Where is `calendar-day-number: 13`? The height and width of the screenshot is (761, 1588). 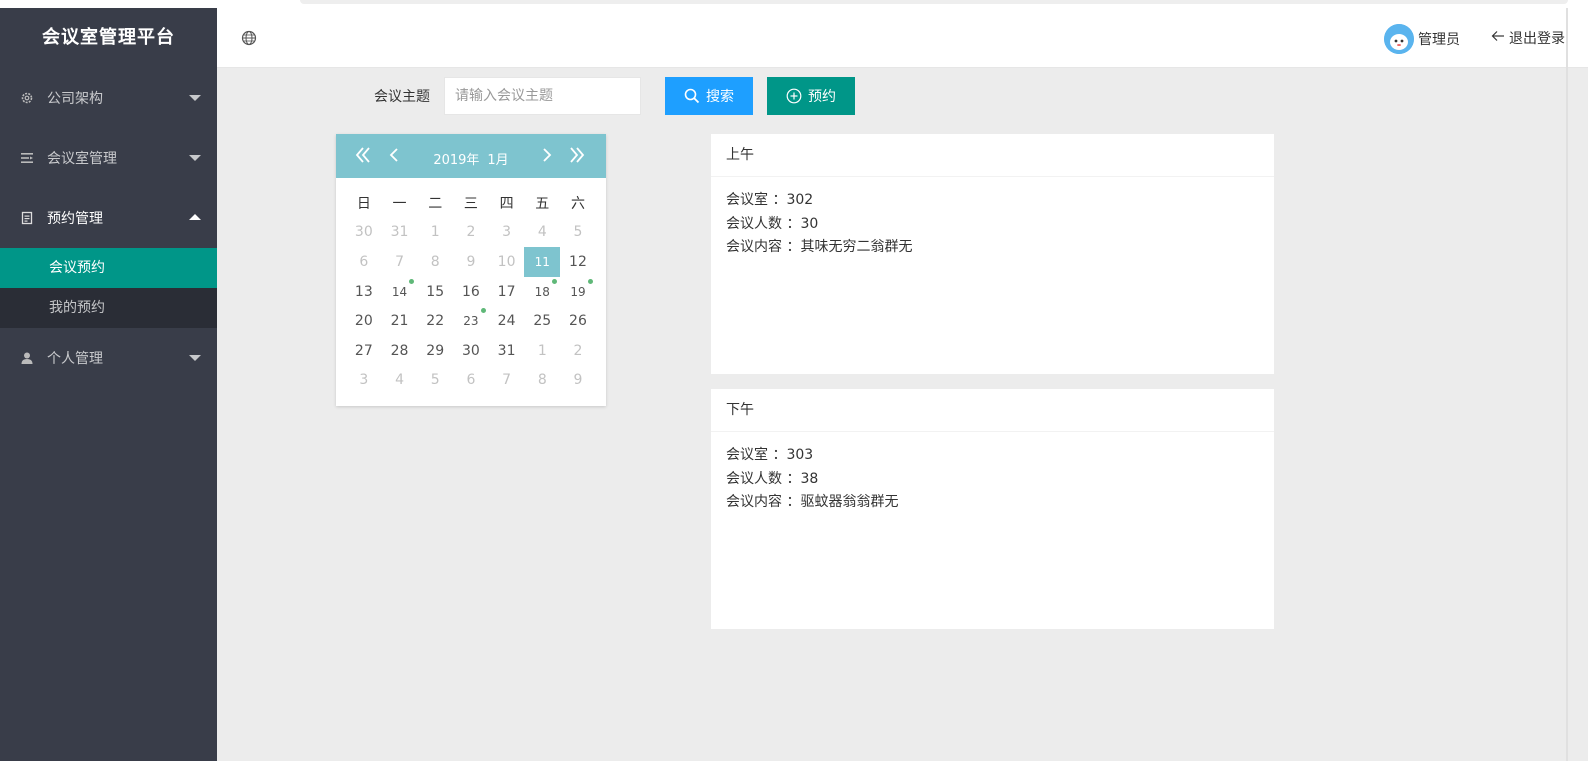
calendar-day-number: 13 is located at coordinates (363, 291).